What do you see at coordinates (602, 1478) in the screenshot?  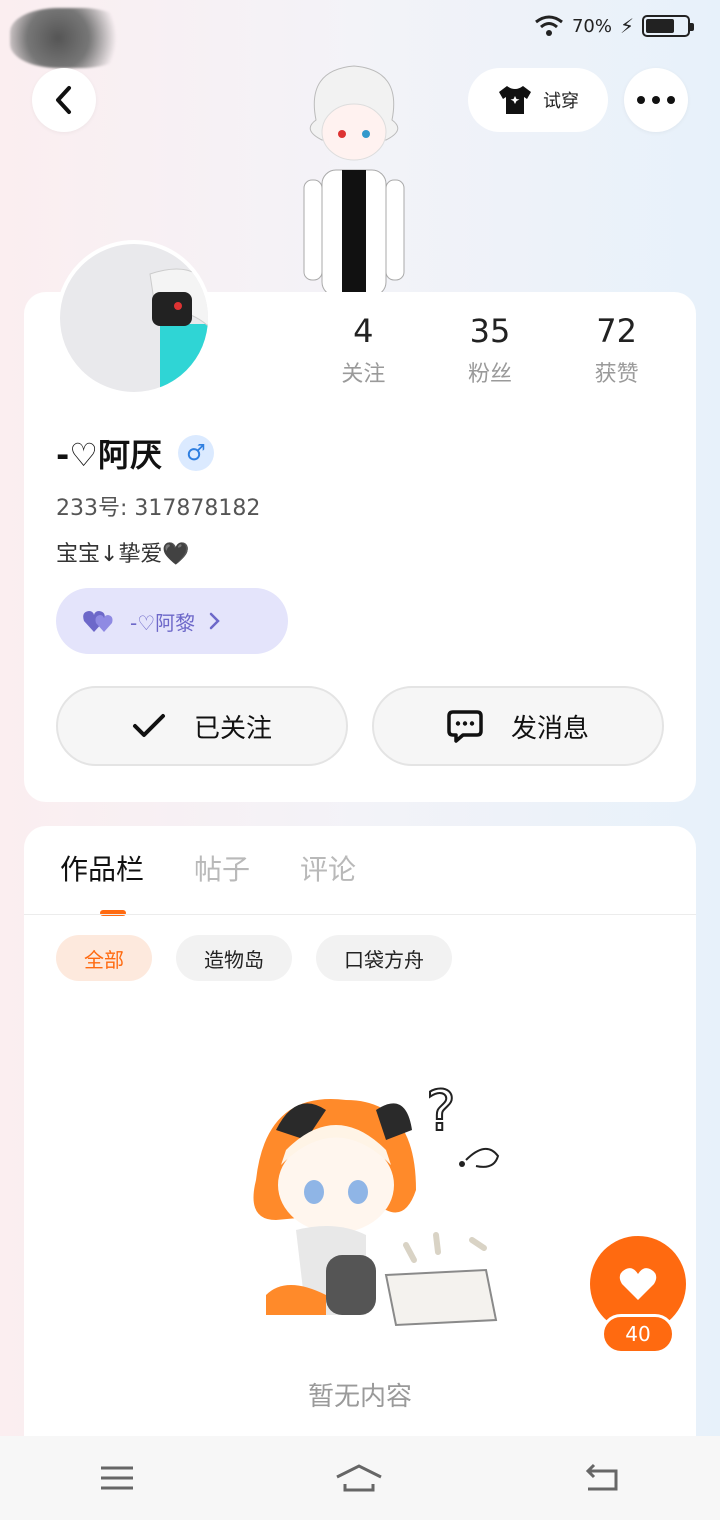 I see `back-nav-icon` at bounding box center [602, 1478].